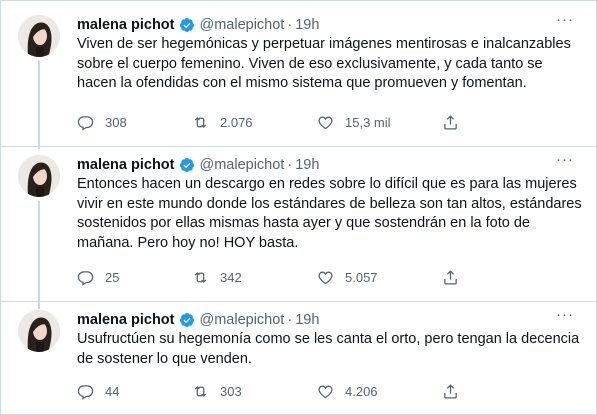 The image size is (597, 415). I want to click on retweet-button: 303, so click(217, 391).